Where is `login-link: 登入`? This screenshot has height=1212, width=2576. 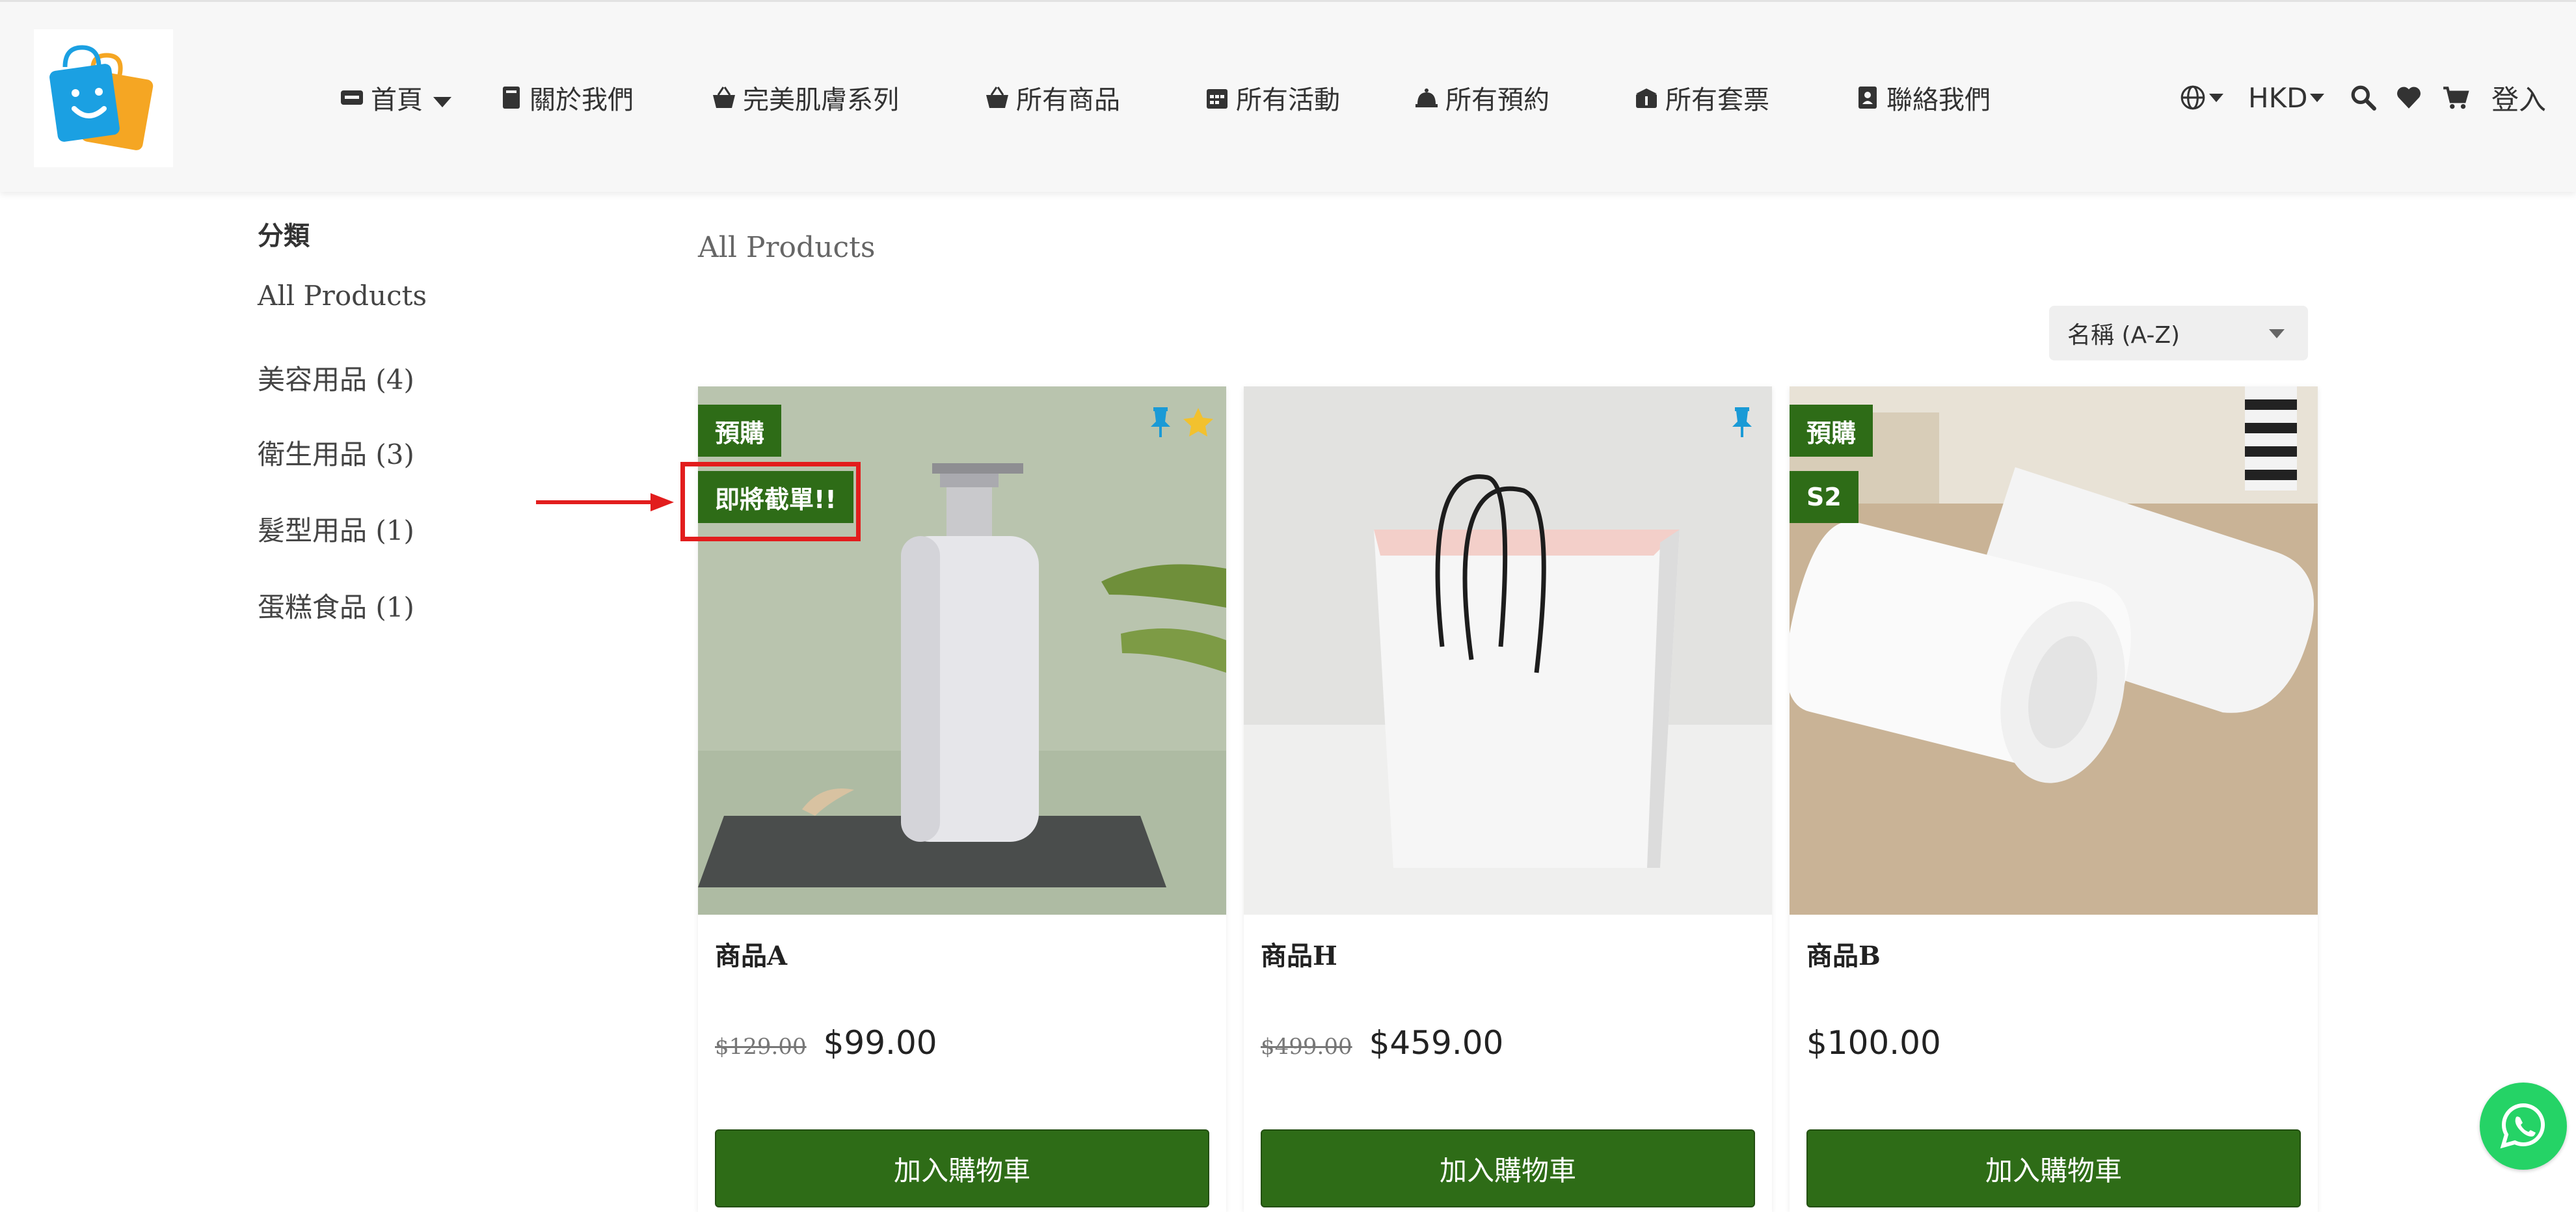 login-link: 登入 is located at coordinates (2518, 97).